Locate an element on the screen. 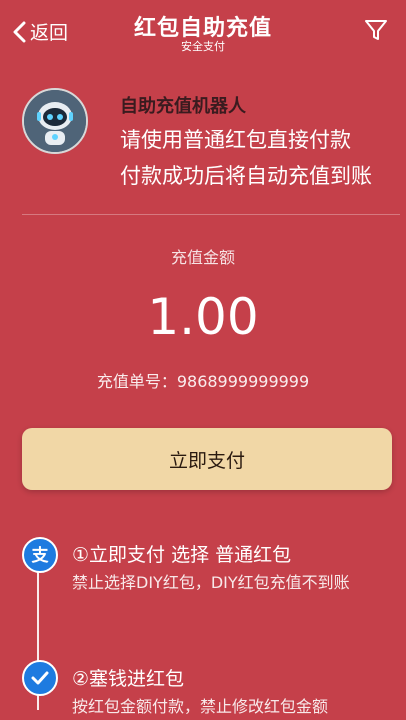  filter-icon is located at coordinates (376, 30).